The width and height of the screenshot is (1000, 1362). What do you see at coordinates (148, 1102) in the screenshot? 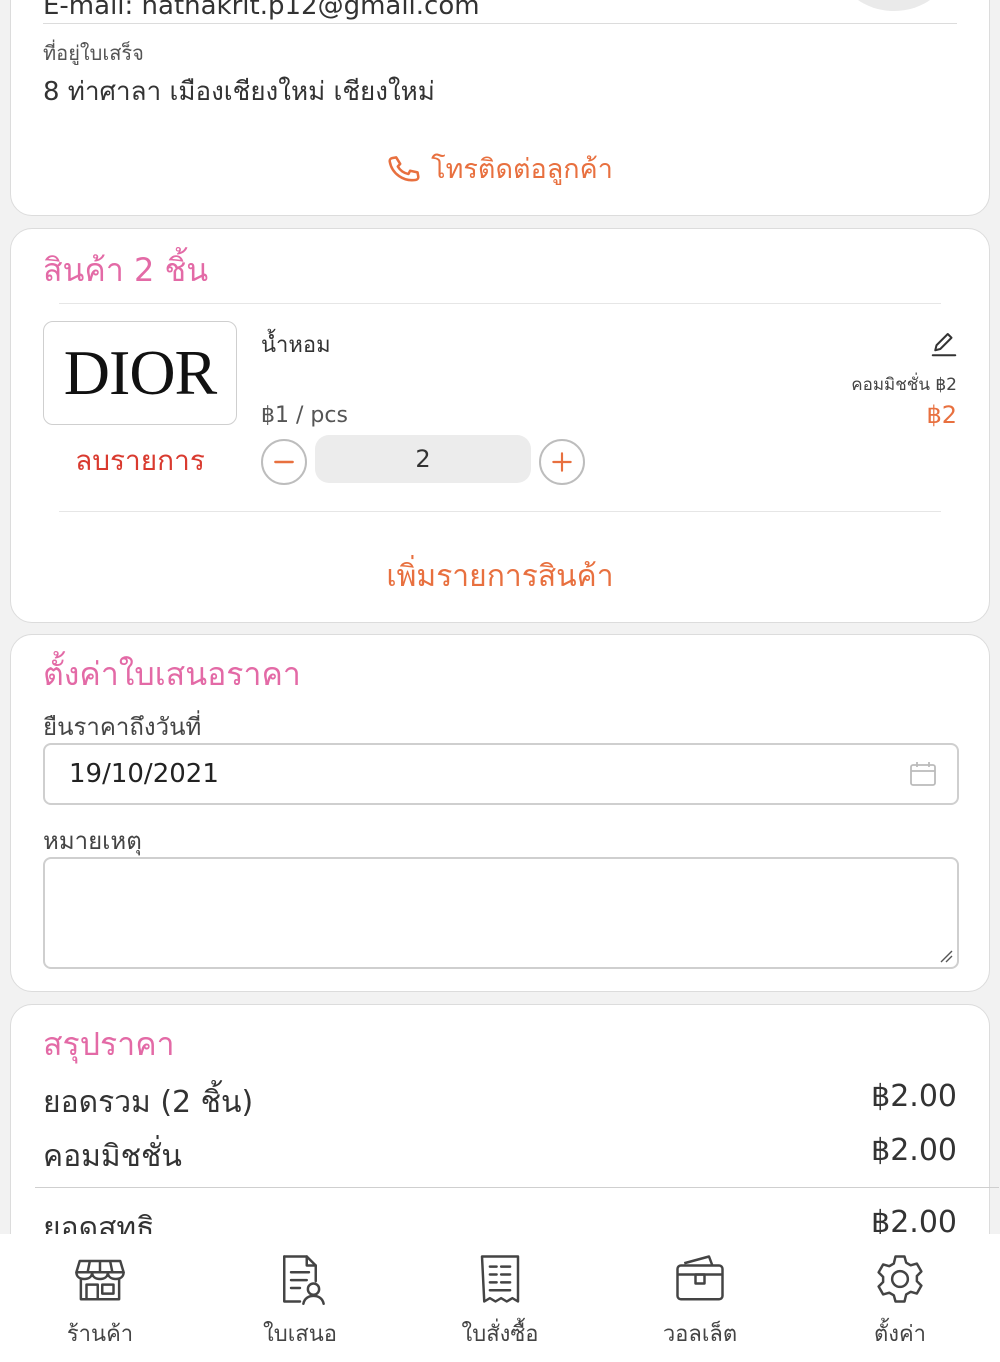
I see `subtotal-label: ยอดรวม (2 ชิ้น)` at bounding box center [148, 1102].